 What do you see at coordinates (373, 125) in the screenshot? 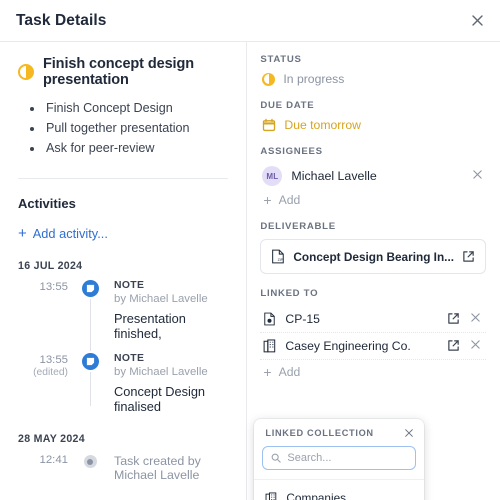
I see `due-date-value-row: Due tomorrow` at bounding box center [373, 125].